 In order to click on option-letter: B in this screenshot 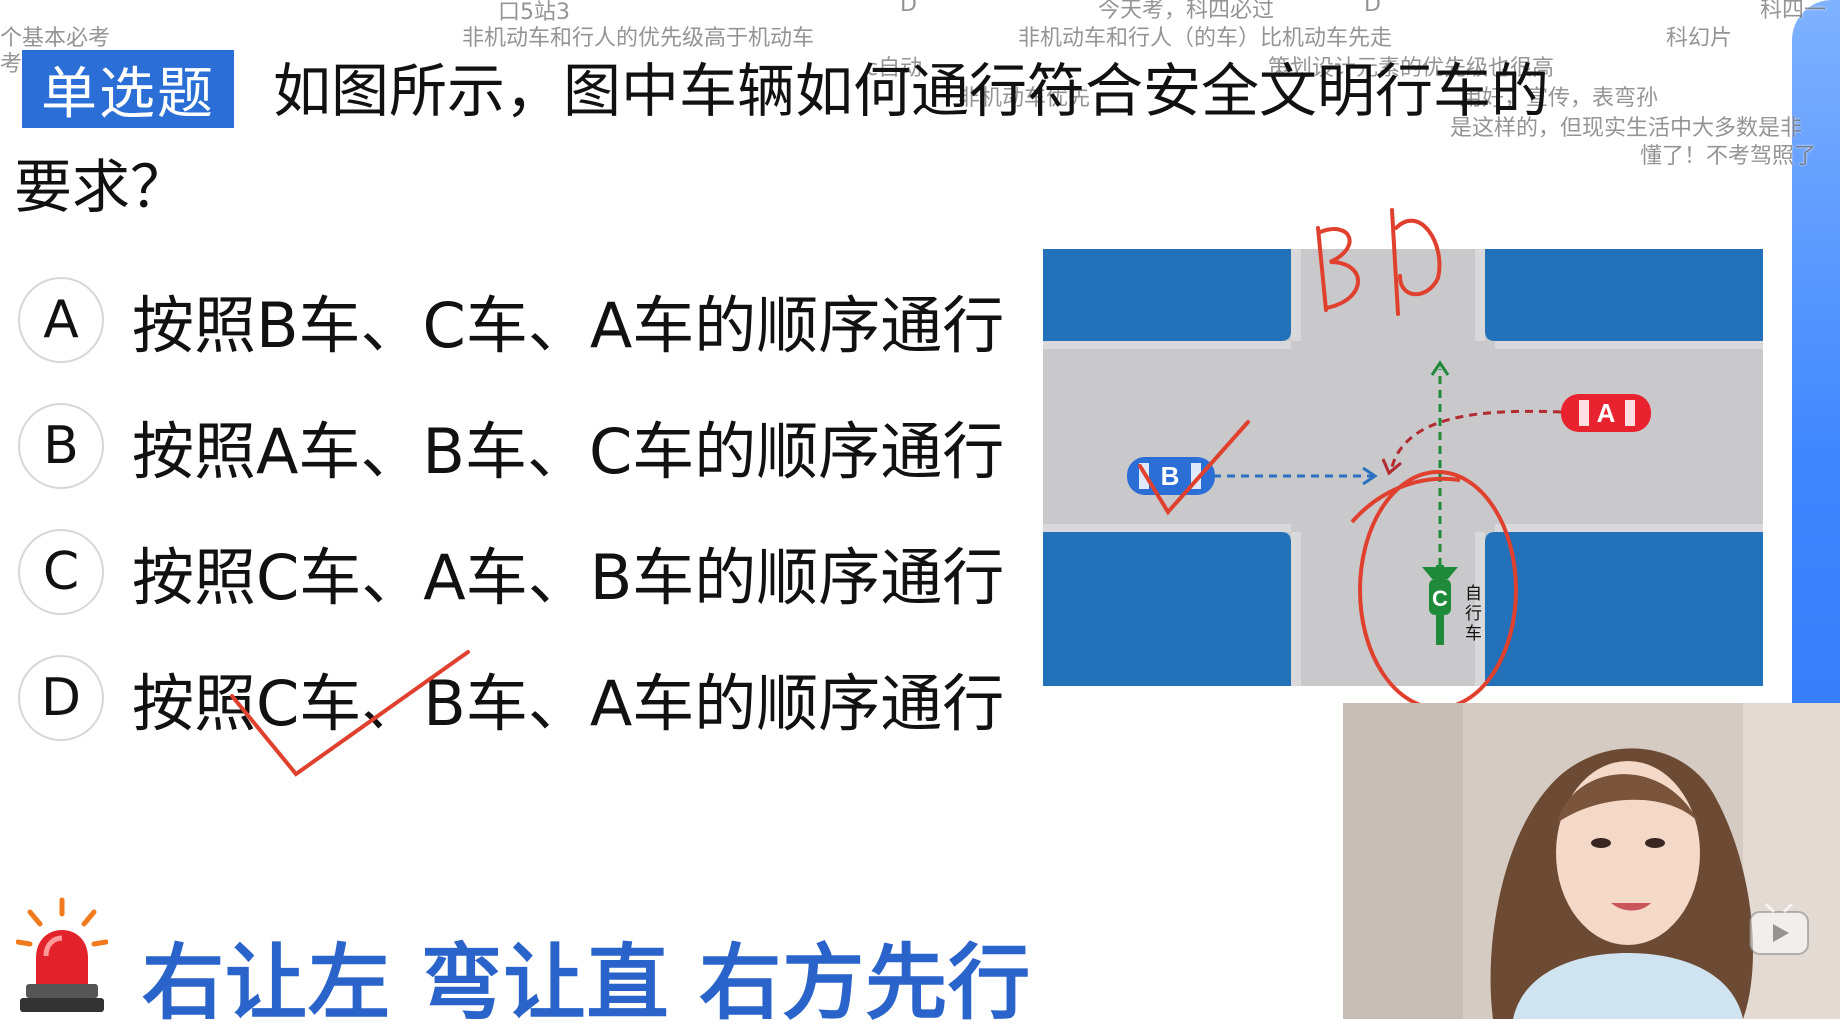, I will do `click(61, 446)`.